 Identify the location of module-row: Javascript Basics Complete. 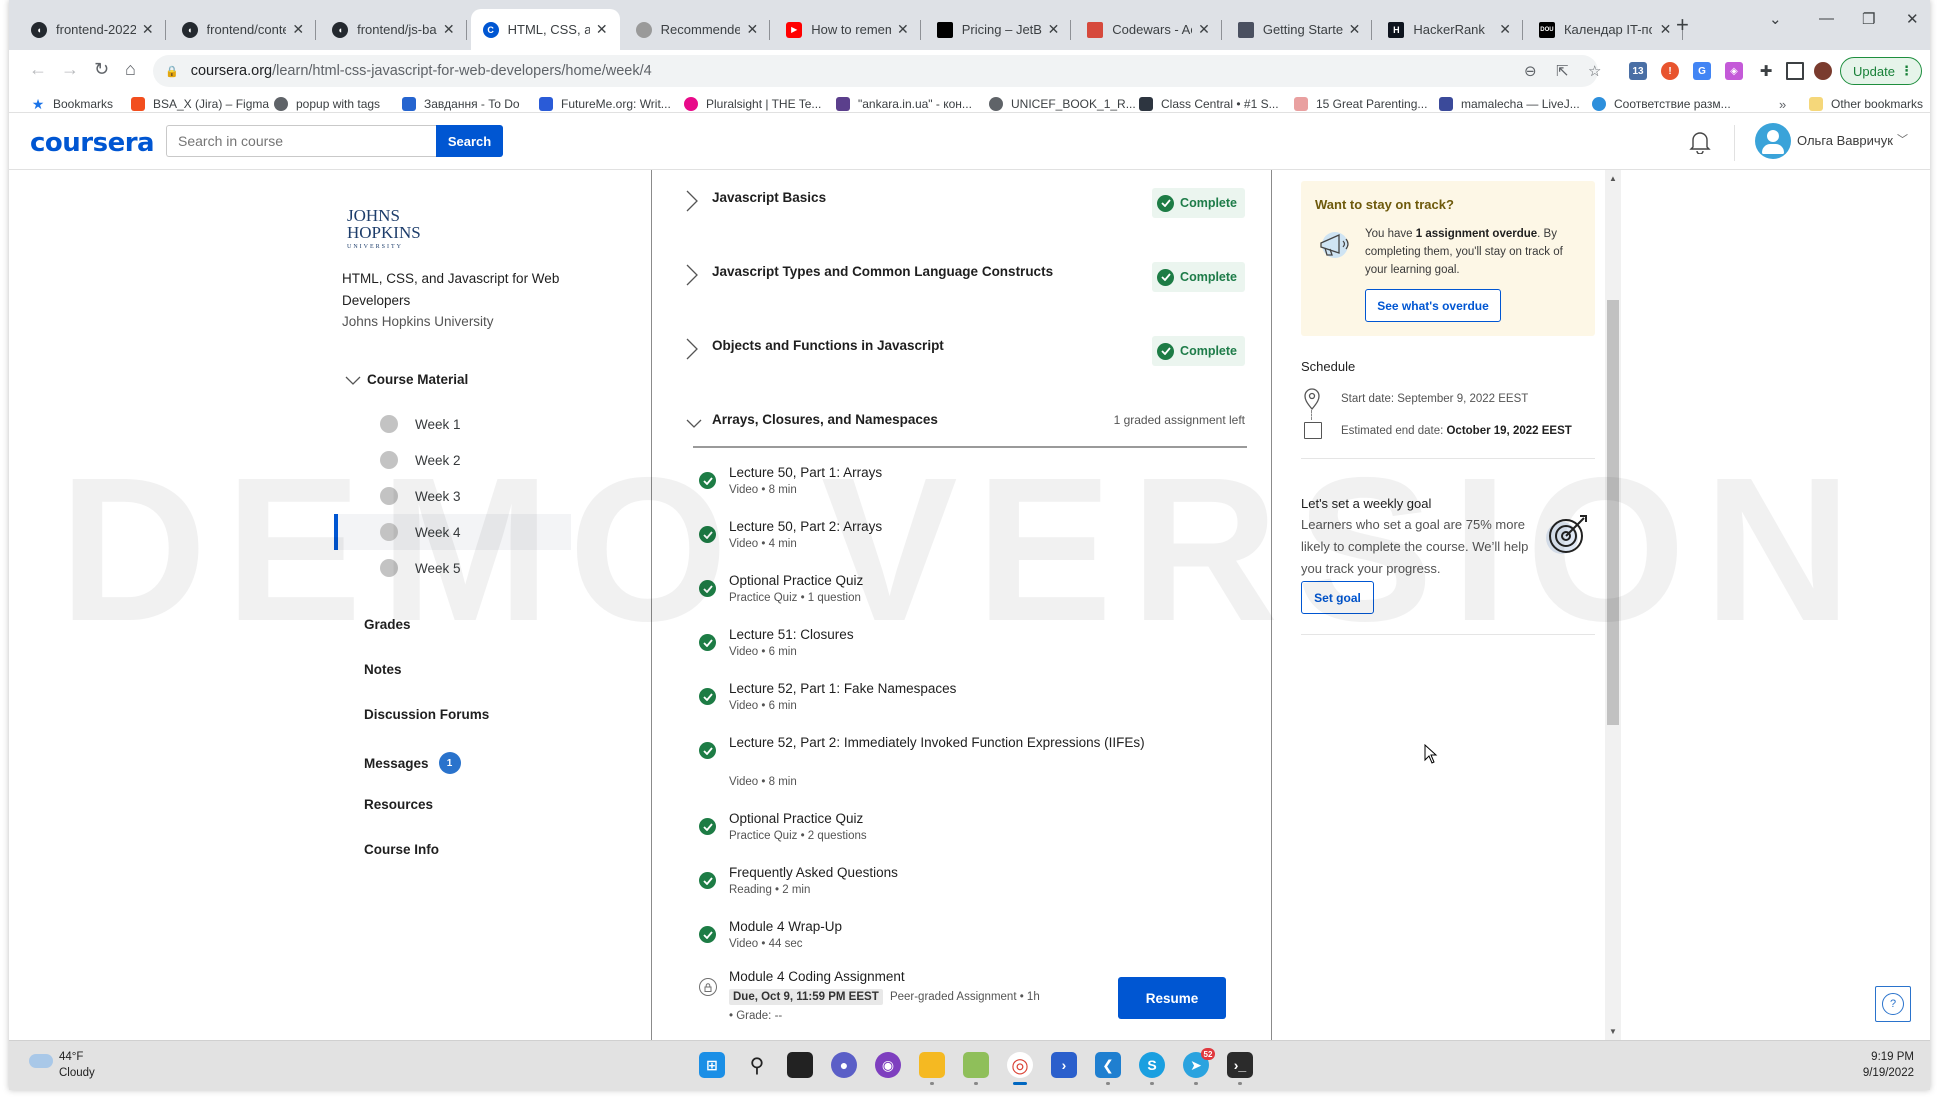
(965, 207).